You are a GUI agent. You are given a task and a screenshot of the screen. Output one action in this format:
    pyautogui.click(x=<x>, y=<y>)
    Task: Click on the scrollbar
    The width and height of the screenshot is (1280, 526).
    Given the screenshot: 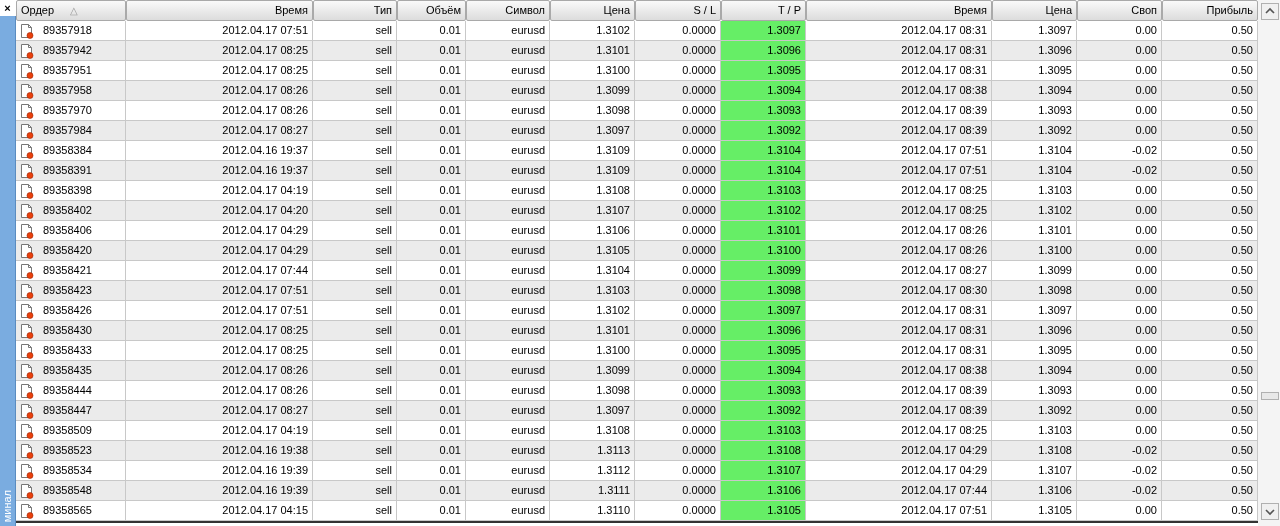 What is the action you would take?
    pyautogui.click(x=1269, y=263)
    